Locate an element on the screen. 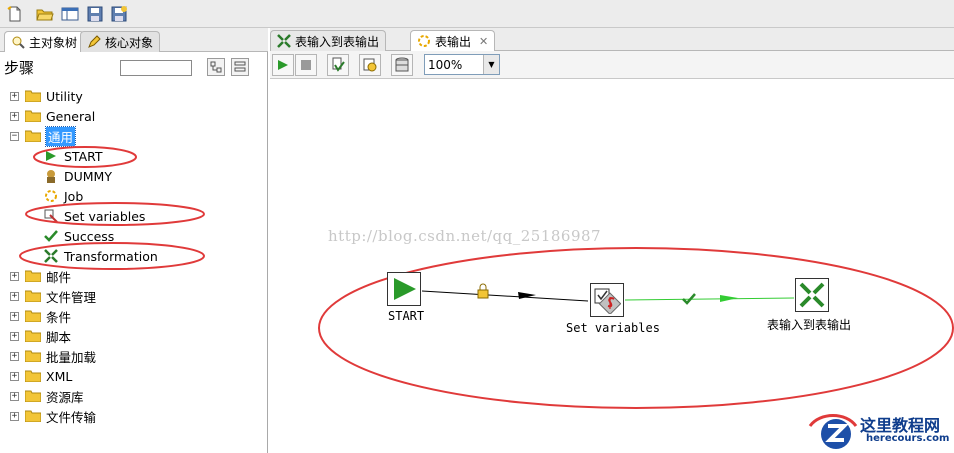 The width and height of the screenshot is (954, 453). start-icon is located at coordinates (405, 289).